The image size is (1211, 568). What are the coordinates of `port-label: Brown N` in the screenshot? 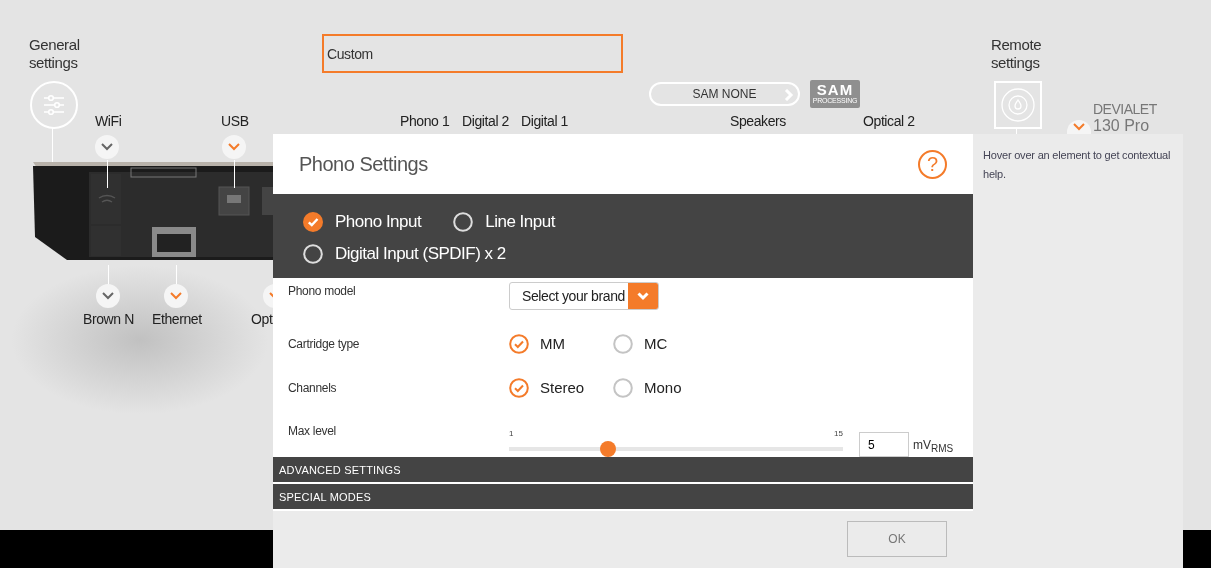 It's located at (108, 319).